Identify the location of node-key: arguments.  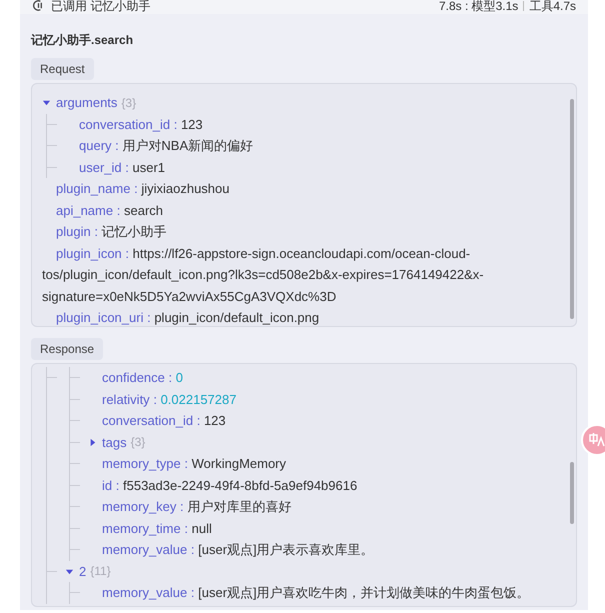
(87, 102).